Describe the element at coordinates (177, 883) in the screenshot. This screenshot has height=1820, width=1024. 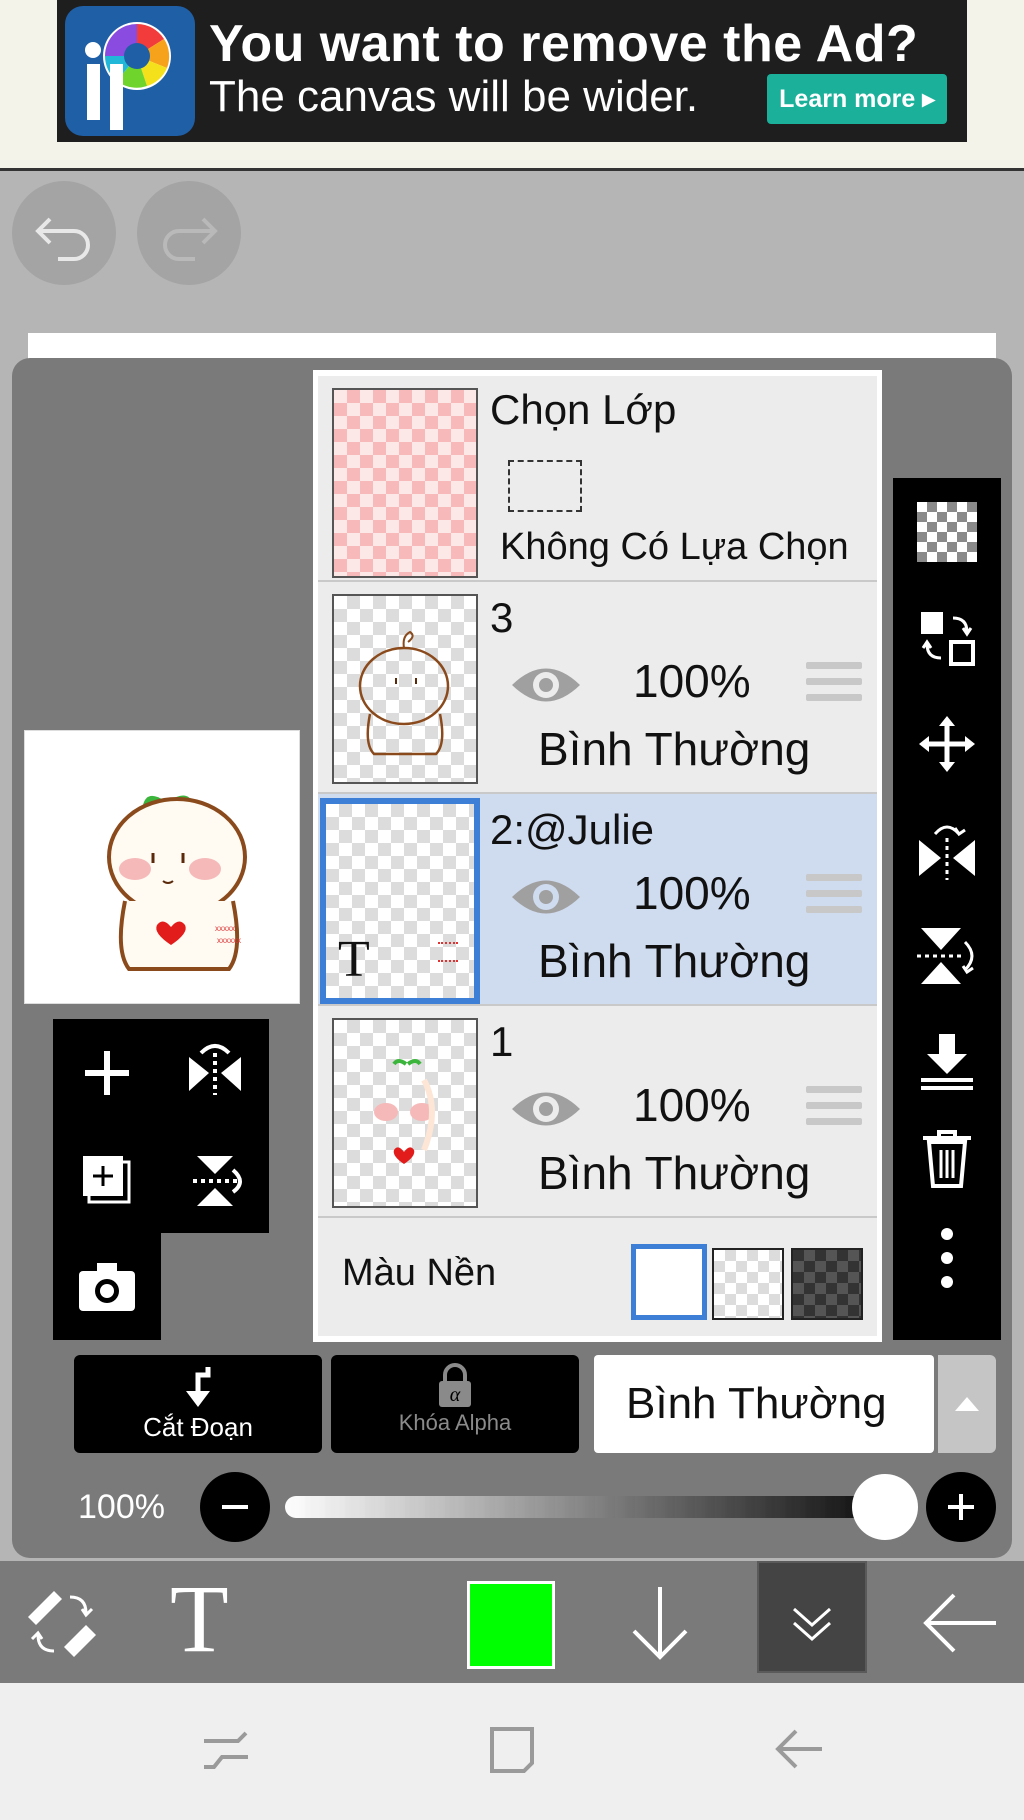
I see `character-drawing: xxxxx xxxxxx` at that location.